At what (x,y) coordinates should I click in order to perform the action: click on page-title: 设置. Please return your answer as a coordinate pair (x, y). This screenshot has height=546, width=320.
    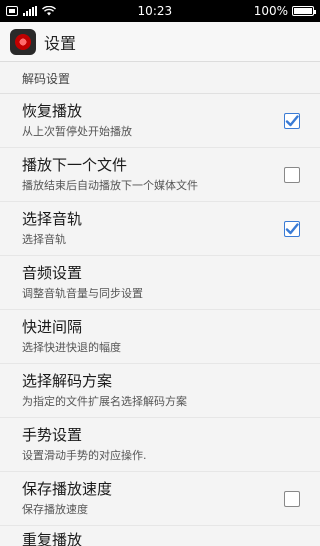
    Looking at the image, I should click on (60, 43).